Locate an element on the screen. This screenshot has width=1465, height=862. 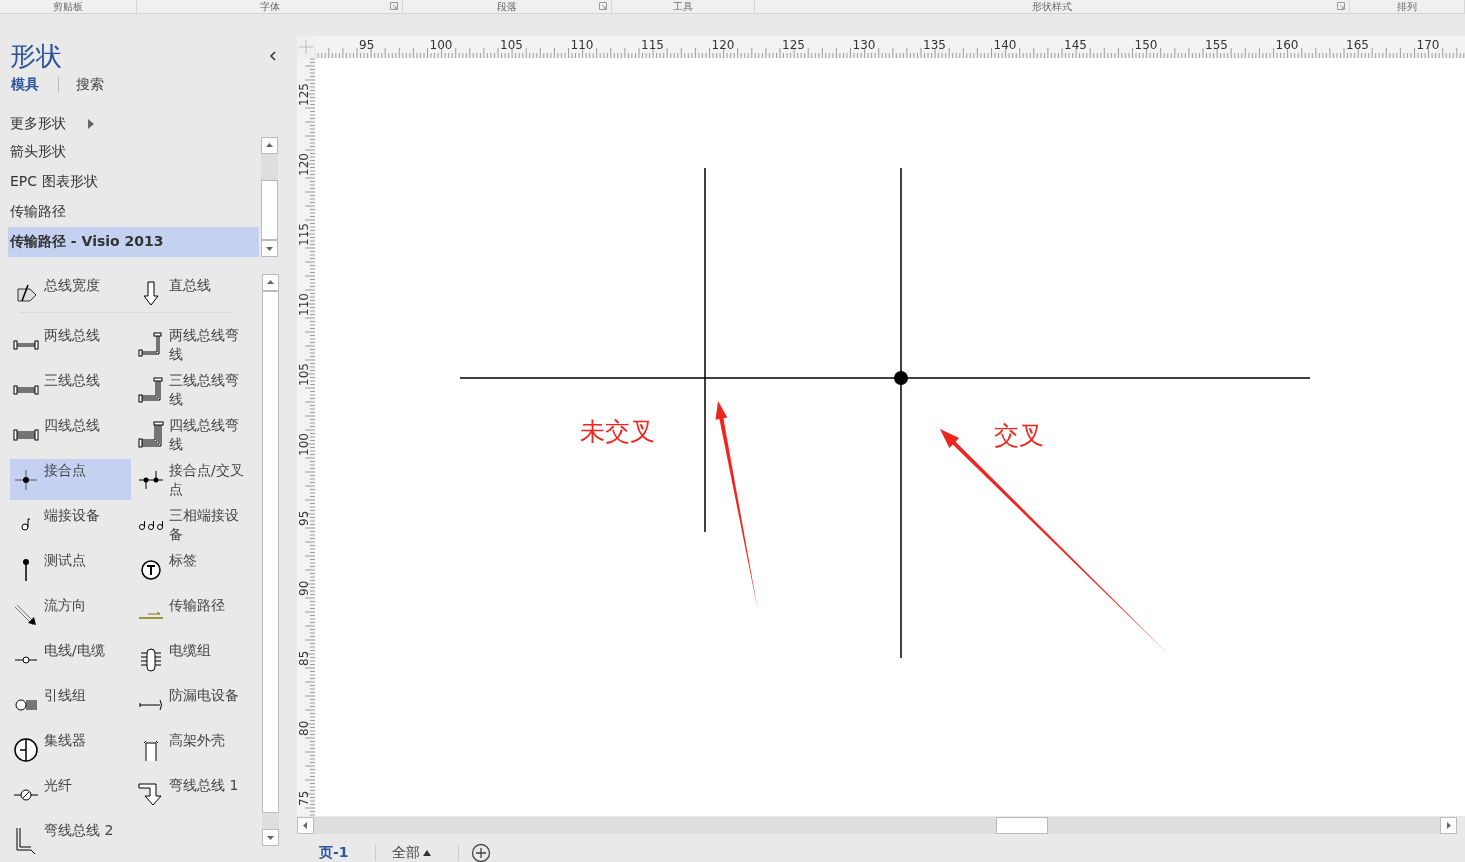
ribbon-group-label: 剪贴板 is located at coordinates (68, 6).